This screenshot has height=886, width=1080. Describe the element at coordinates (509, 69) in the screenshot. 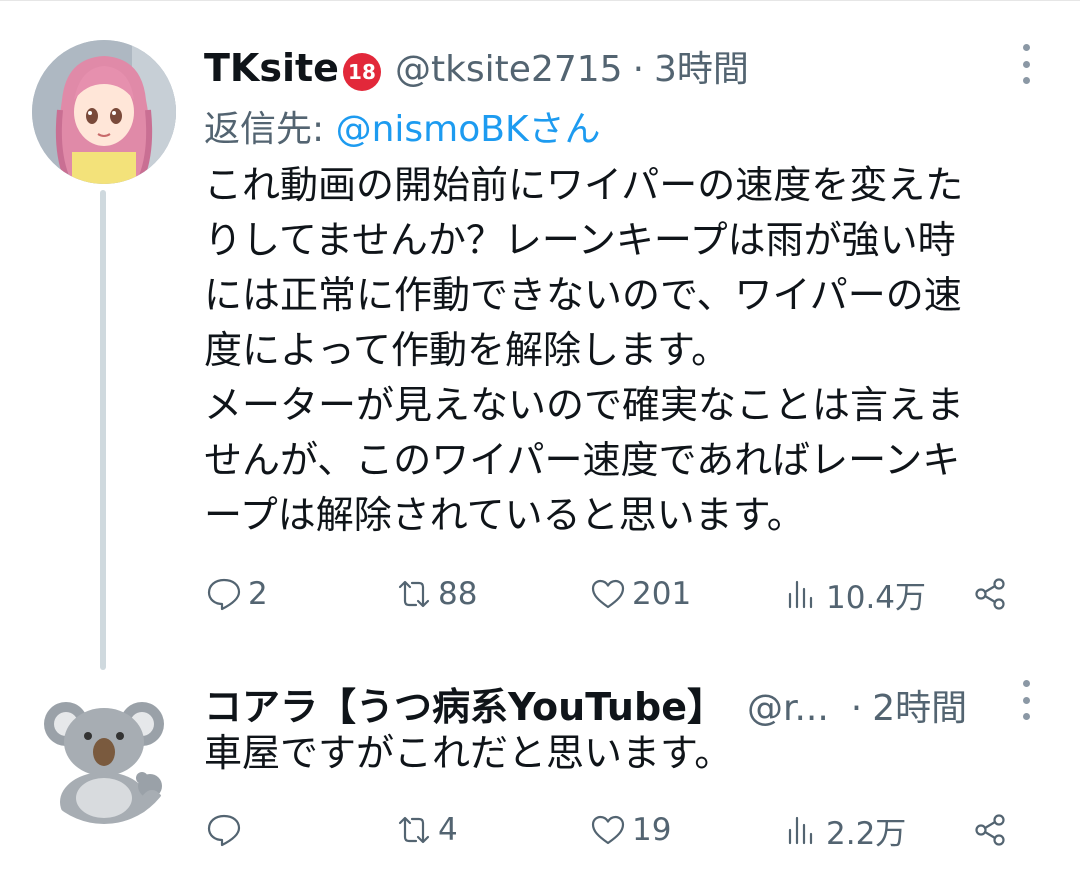

I see `author-handle: @tksite2715` at that location.